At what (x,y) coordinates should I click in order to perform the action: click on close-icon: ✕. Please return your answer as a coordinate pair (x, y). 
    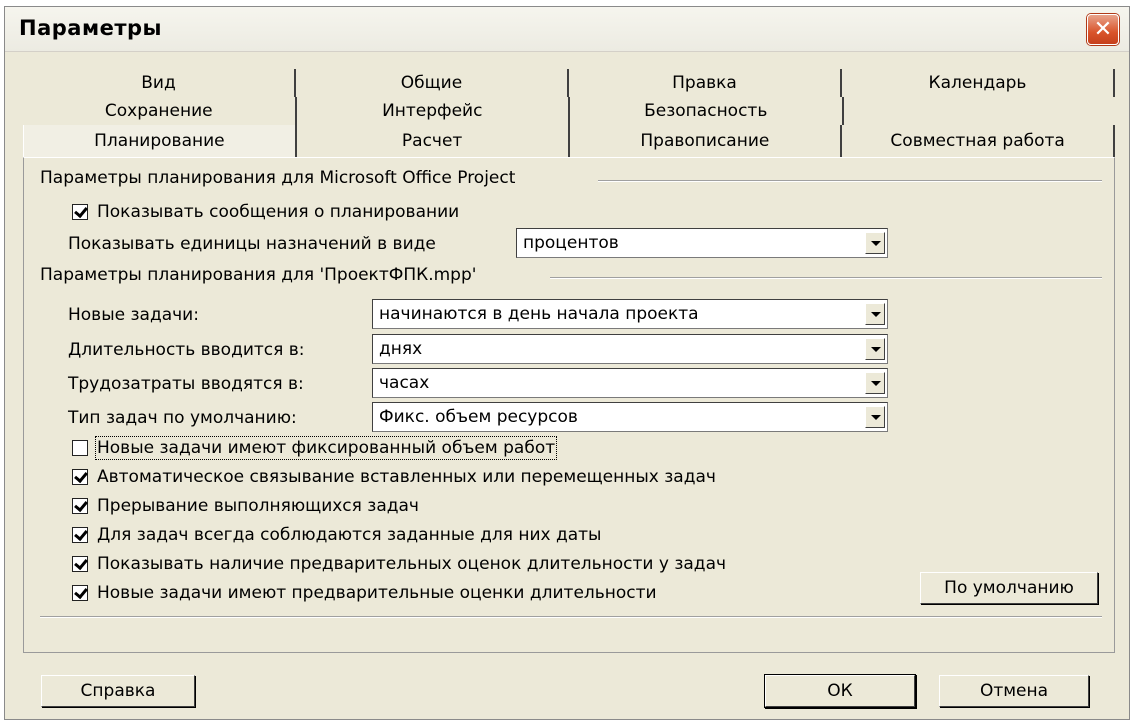
    Looking at the image, I should click on (1103, 29).